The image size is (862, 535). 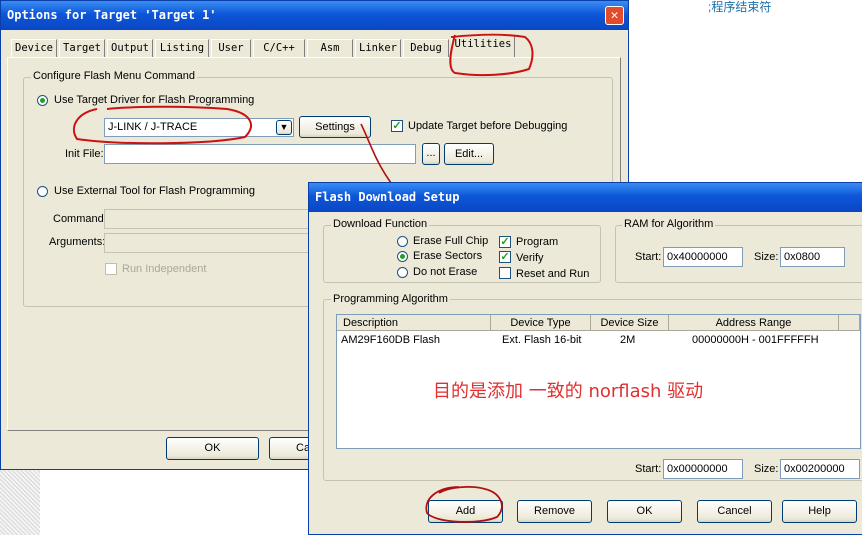 What do you see at coordinates (669, 224) in the screenshot?
I see `ram-for-algorithm-label: RAM for Algorithm` at bounding box center [669, 224].